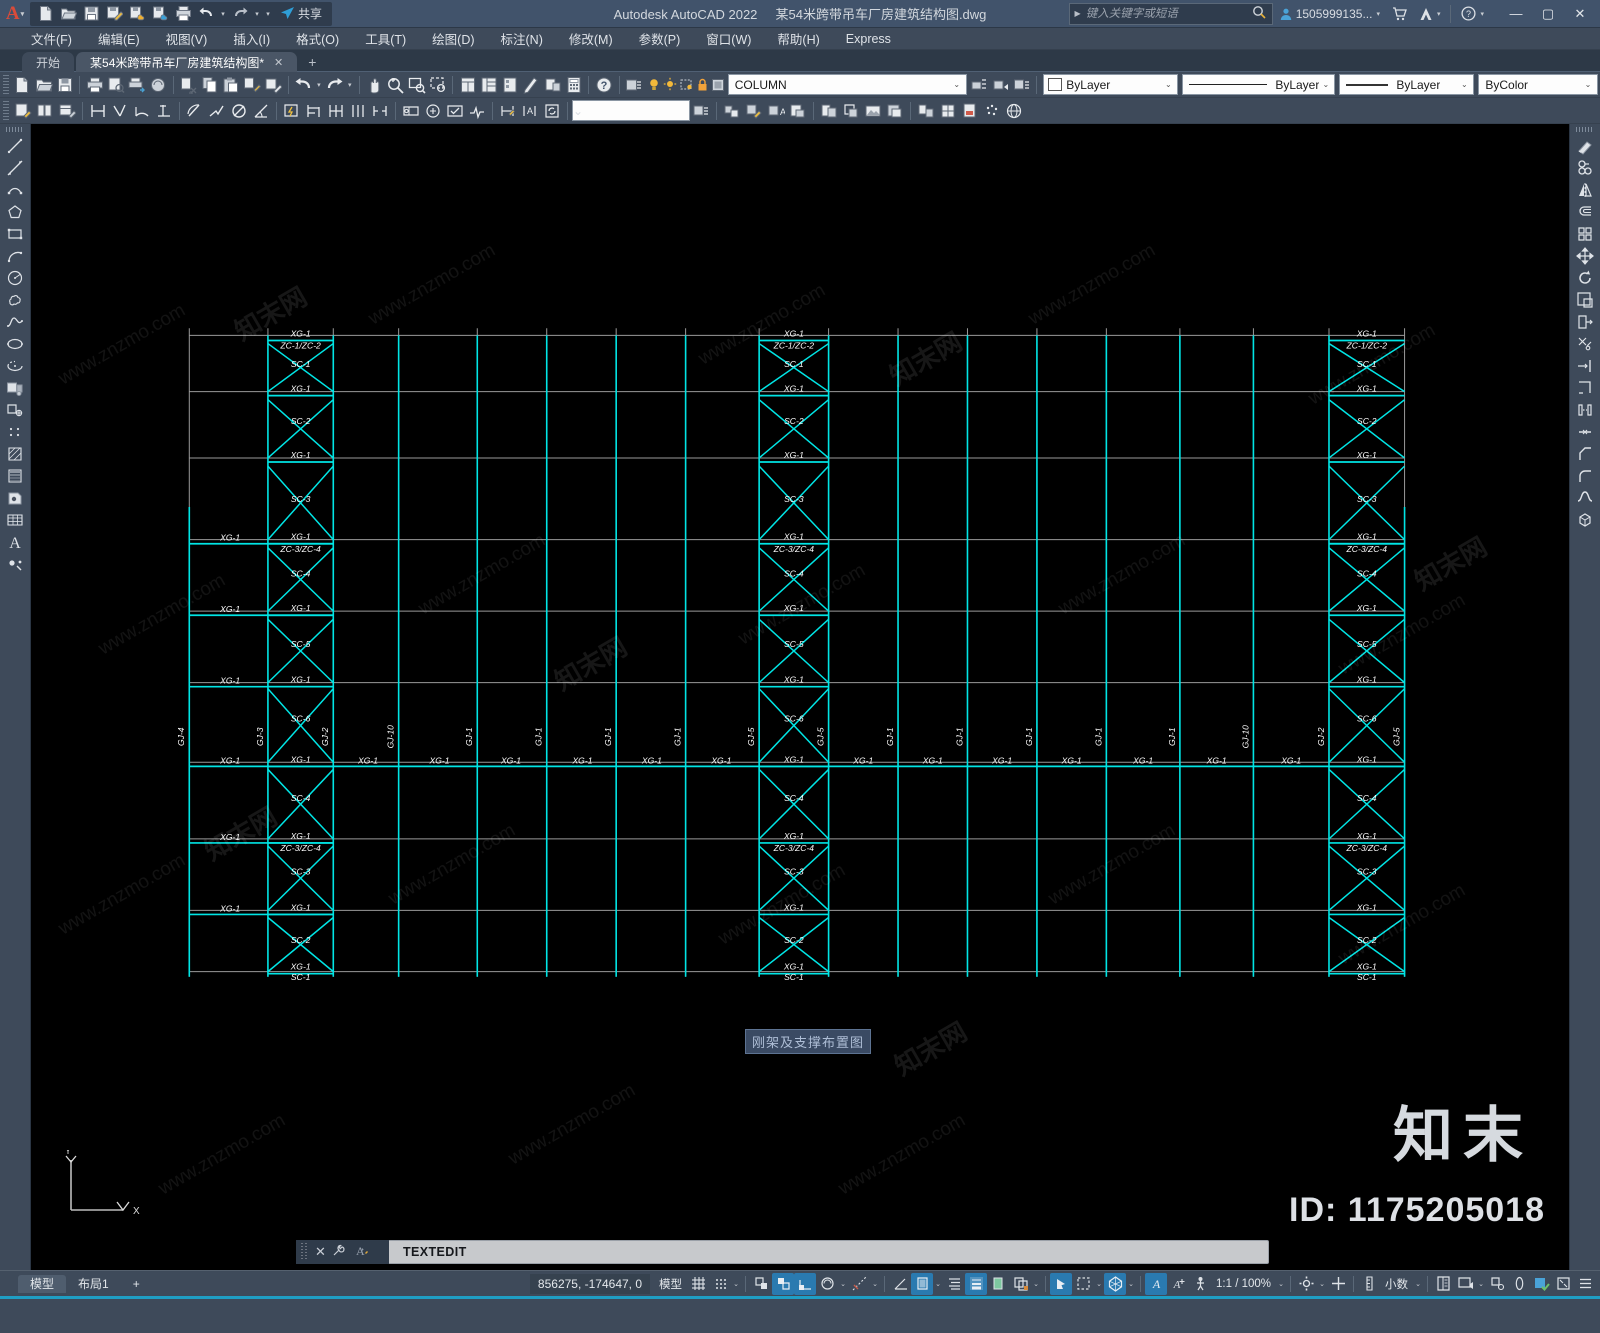  What do you see at coordinates (15, 432) in the screenshot?
I see `point-icon` at bounding box center [15, 432].